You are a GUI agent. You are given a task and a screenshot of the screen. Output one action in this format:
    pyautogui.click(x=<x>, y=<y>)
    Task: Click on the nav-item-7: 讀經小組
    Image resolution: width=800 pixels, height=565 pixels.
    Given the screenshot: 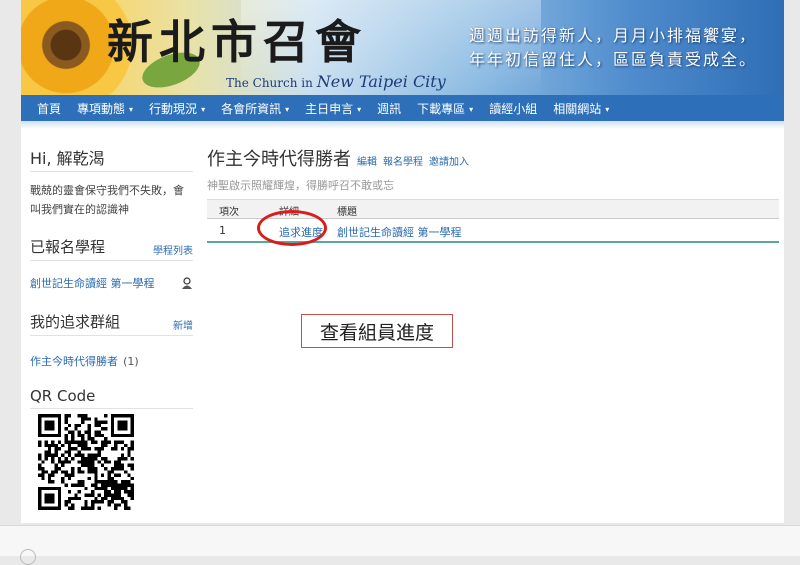 What is the action you would take?
    pyautogui.click(x=513, y=108)
    